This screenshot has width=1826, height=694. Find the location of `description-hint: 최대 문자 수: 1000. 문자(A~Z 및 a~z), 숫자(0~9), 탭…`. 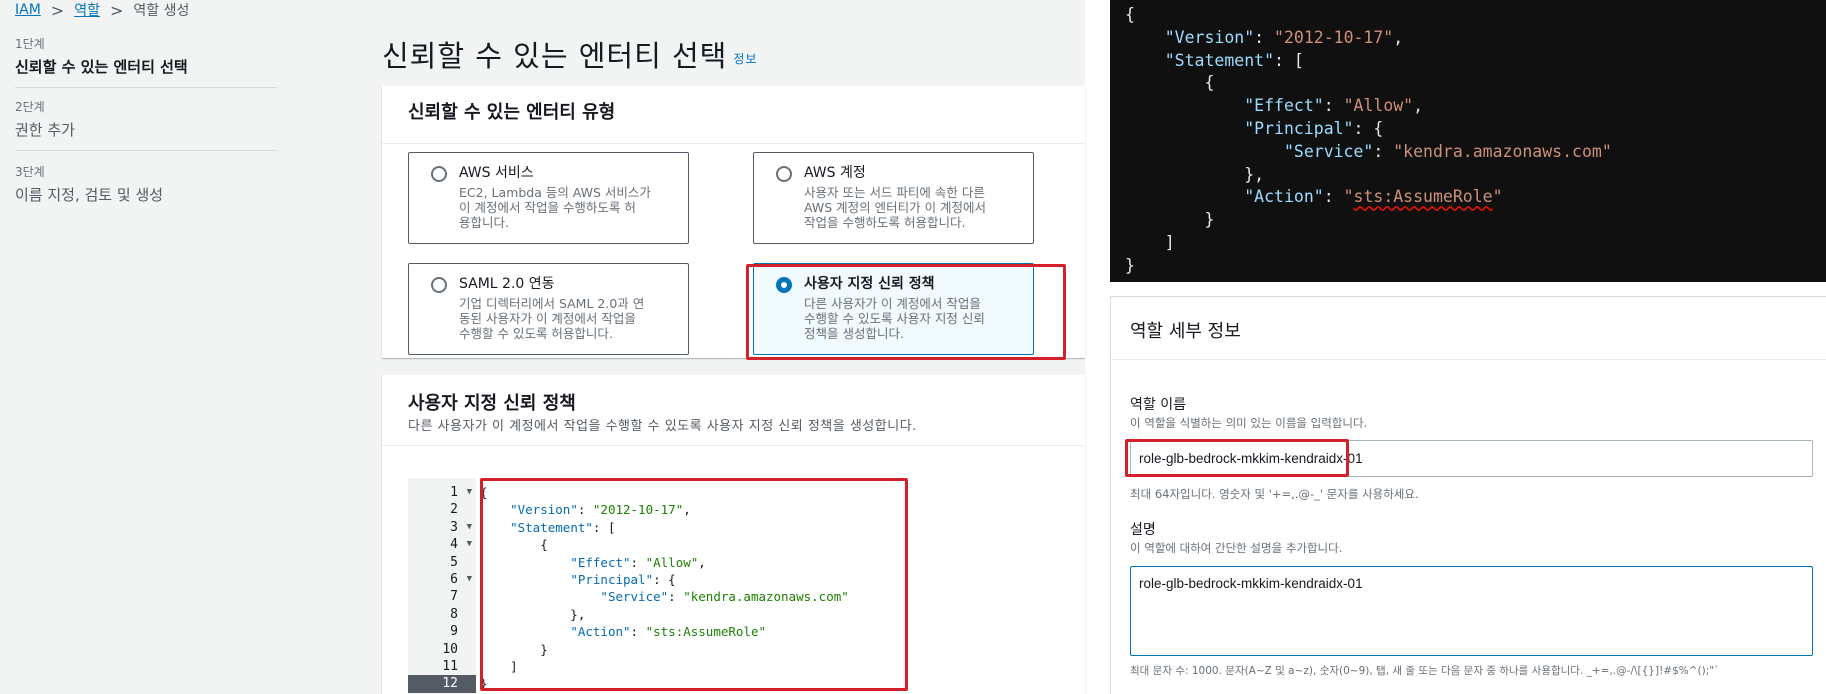

description-hint: 최대 문자 수: 1000. 문자(A~Z 및 a~z), 숫자(0~9), 탭… is located at coordinates (1425, 671).